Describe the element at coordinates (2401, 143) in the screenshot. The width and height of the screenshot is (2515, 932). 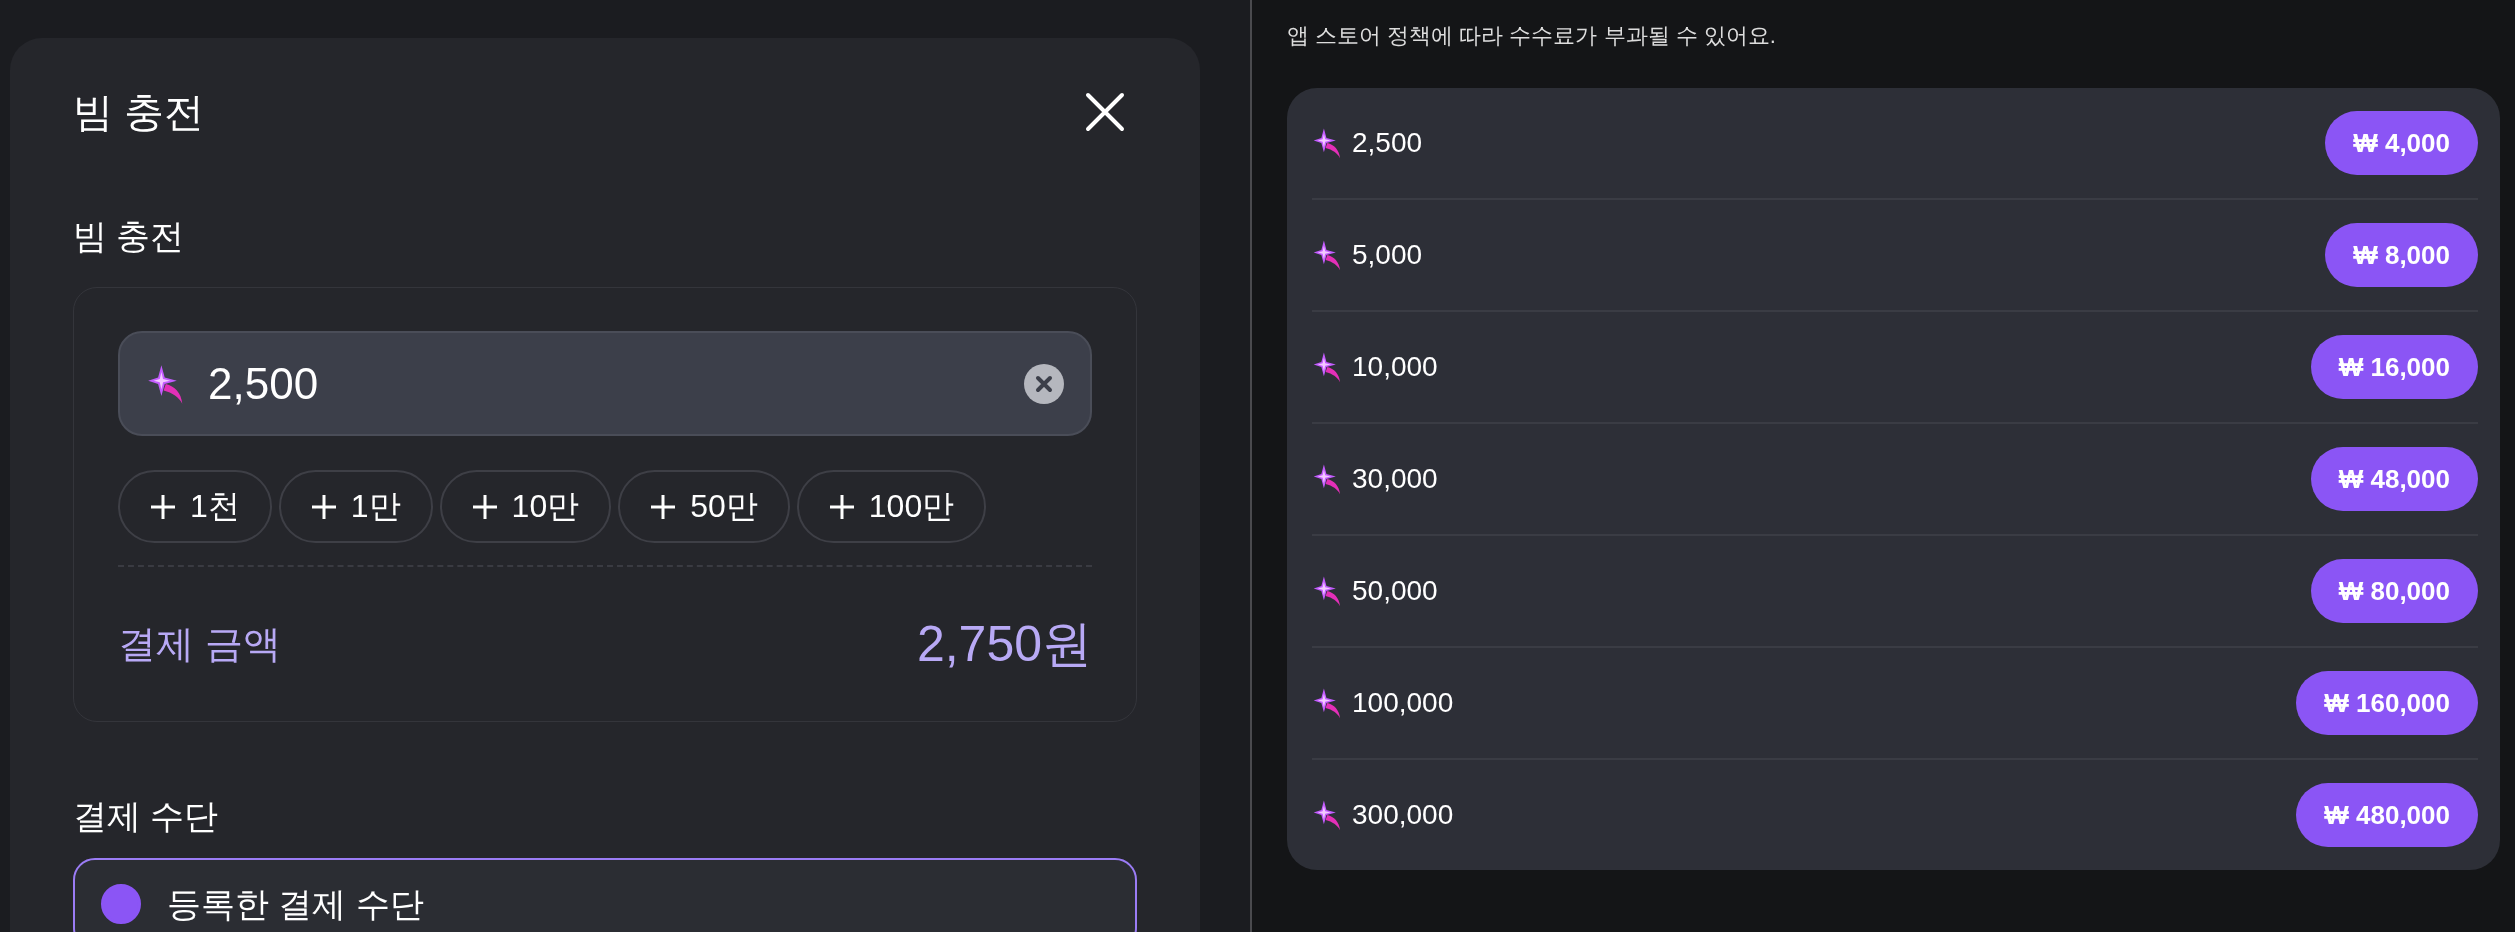
I see `price-button: ₩ 4,000` at that location.